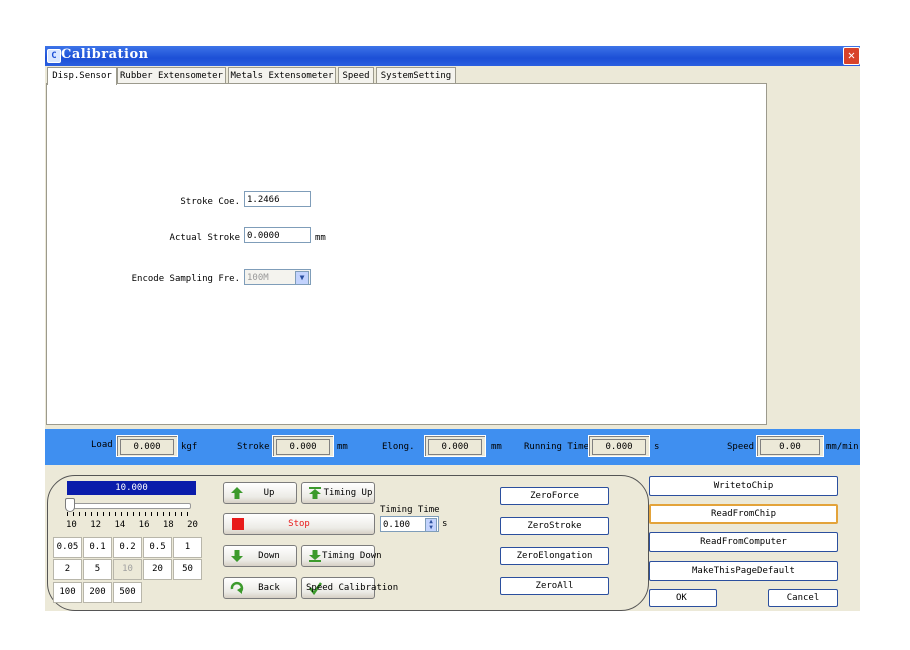 The height and width of the screenshot is (650, 910). I want to click on load-value: 0.000, so click(147, 447).